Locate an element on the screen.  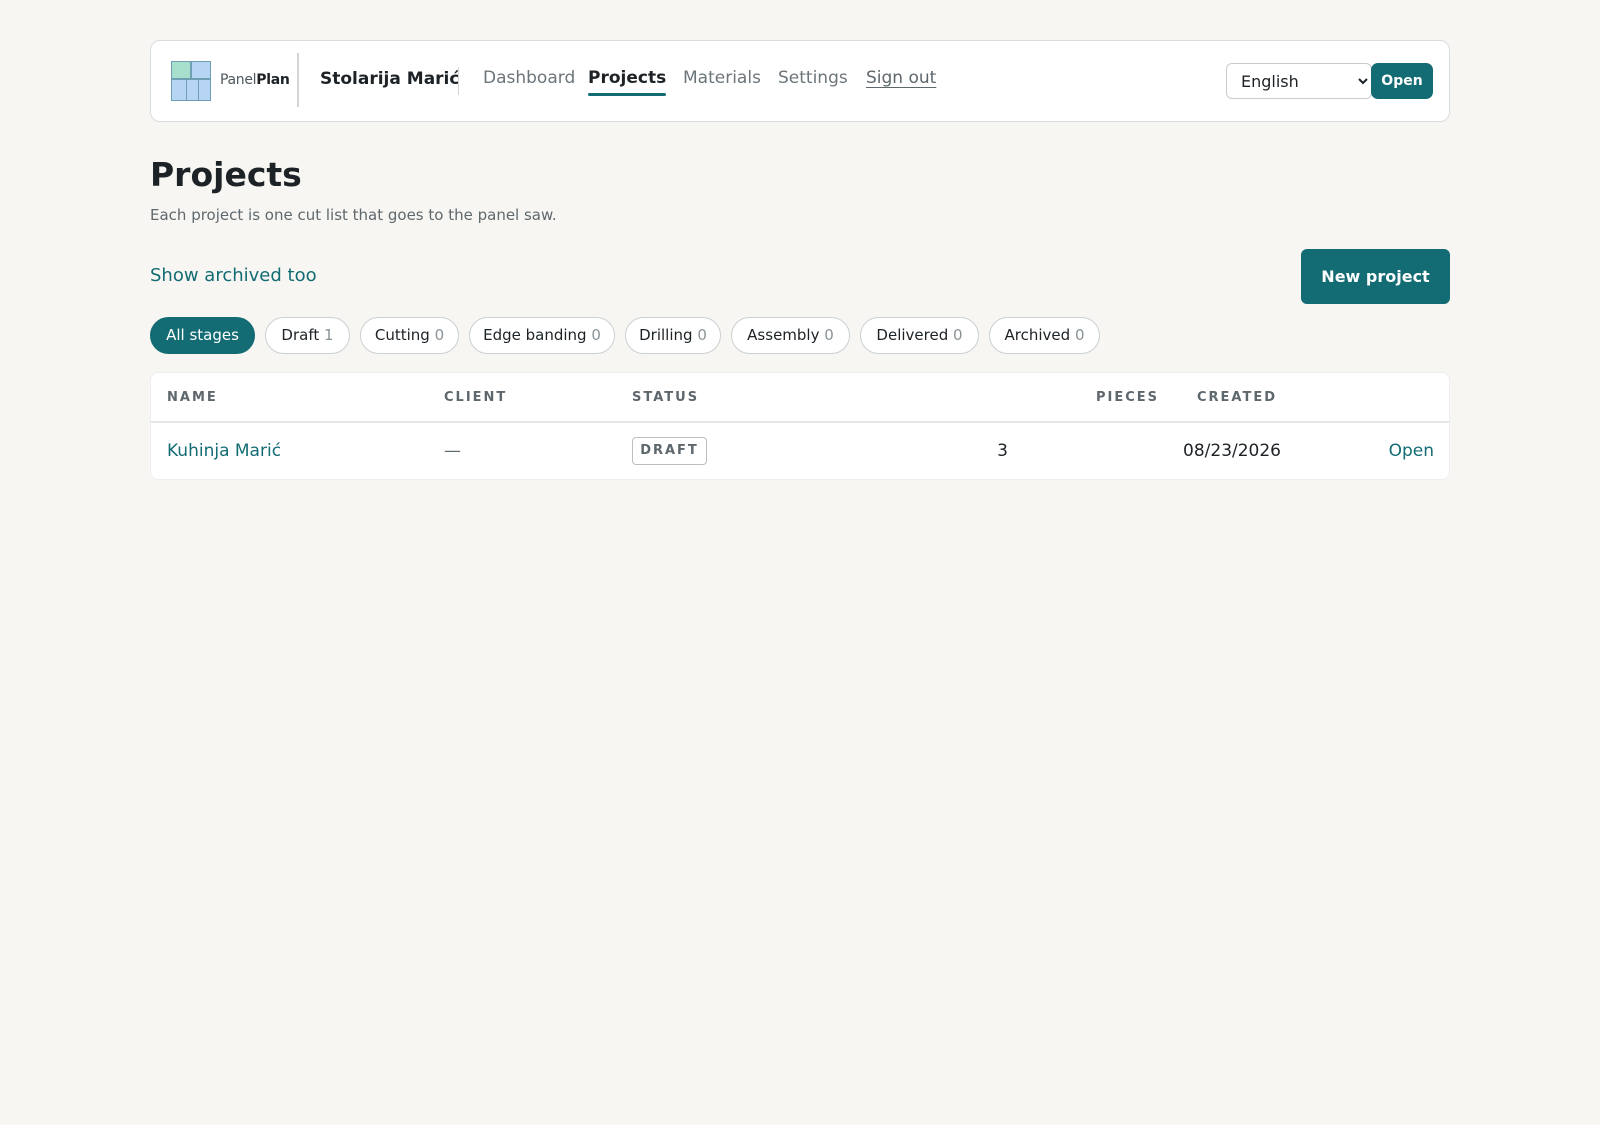
filter-chip-edge-banding: Edge banding 0 is located at coordinates (542, 335).